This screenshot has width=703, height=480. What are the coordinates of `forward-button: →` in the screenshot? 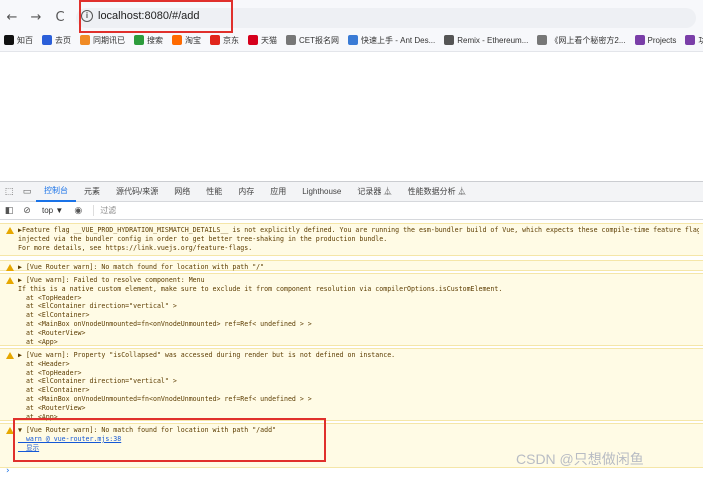 It's located at (36, 17).